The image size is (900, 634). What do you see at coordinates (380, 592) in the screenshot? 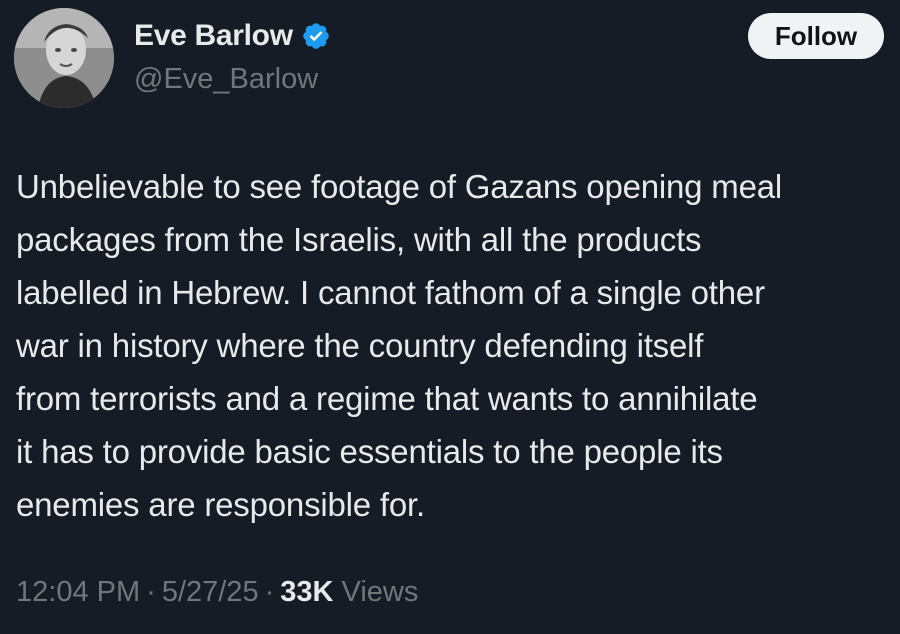
I see `views-label: Views` at bounding box center [380, 592].